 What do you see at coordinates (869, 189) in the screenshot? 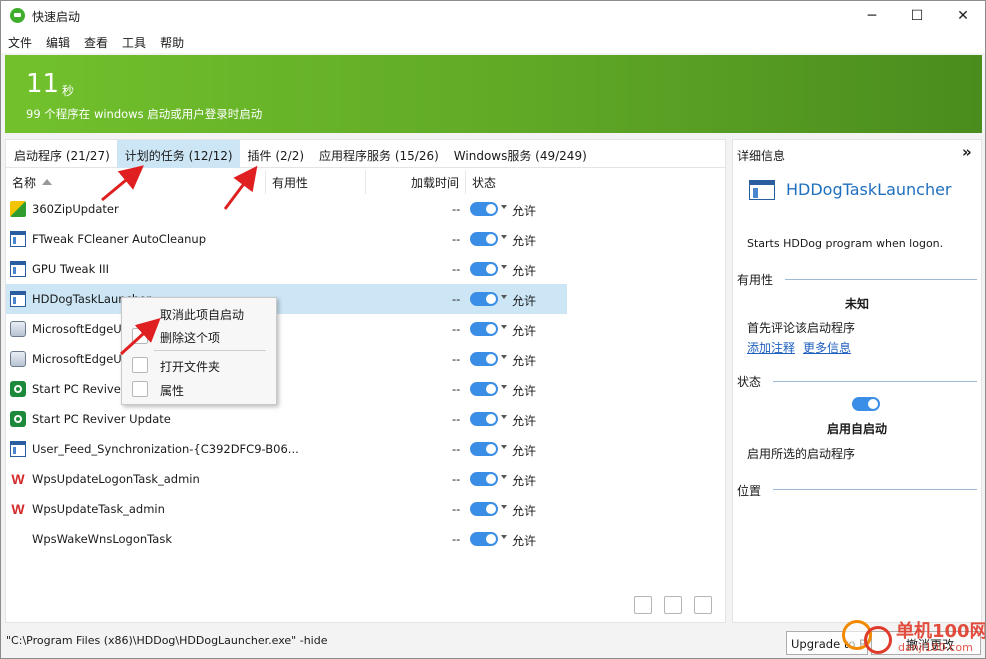
I see `details-task-name: HDDogTaskLauncher` at bounding box center [869, 189].